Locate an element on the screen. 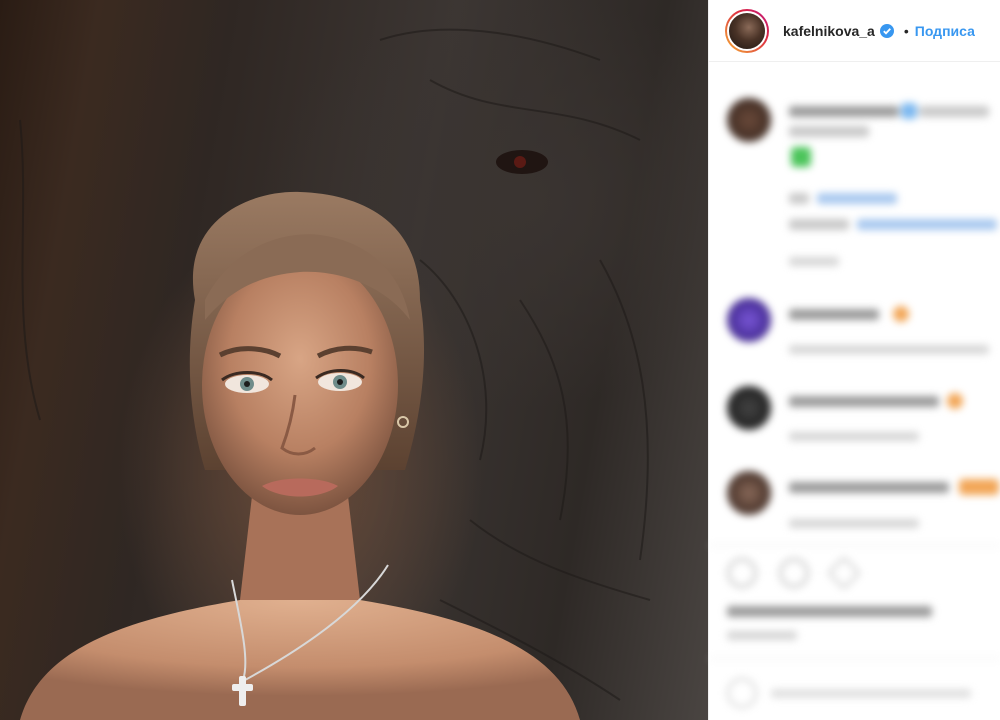  avatar-photo is located at coordinates (747, 30).